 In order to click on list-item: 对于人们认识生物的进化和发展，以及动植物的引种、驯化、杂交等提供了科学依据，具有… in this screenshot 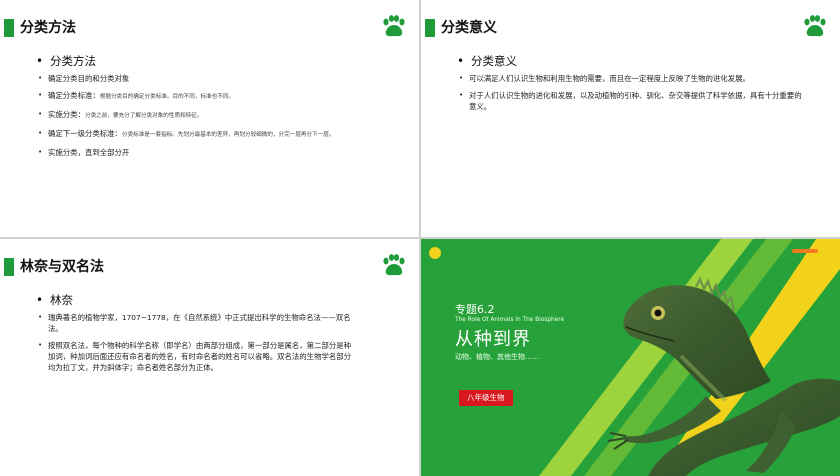, I will do `click(632, 101)`.